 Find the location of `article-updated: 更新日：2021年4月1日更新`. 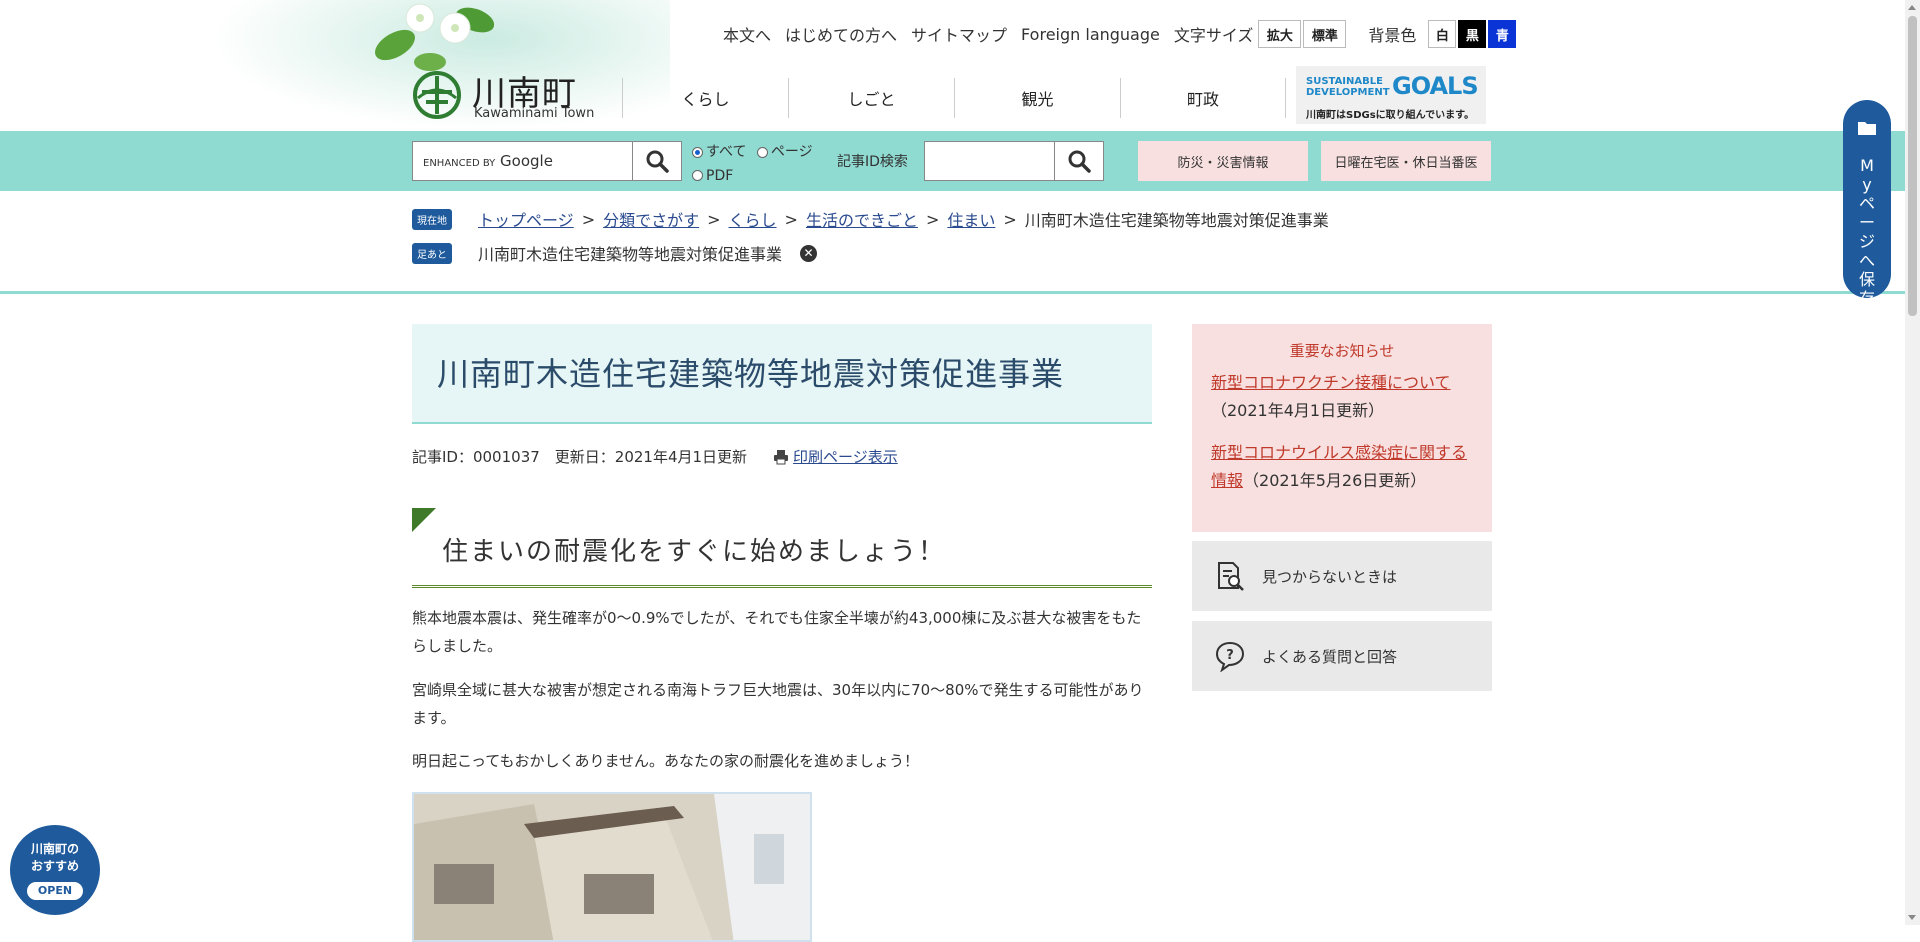

article-updated: 更新日：2021年4月1日更新 is located at coordinates (651, 457).